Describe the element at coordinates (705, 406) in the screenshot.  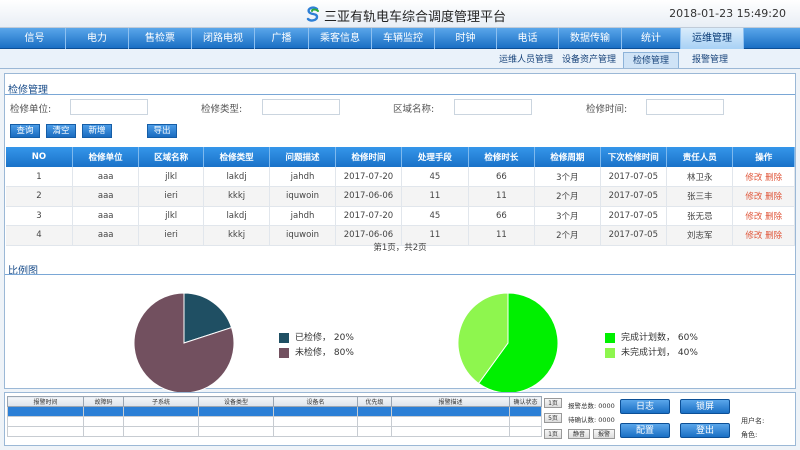
I see `lock-screen-button: 锁屏` at that location.